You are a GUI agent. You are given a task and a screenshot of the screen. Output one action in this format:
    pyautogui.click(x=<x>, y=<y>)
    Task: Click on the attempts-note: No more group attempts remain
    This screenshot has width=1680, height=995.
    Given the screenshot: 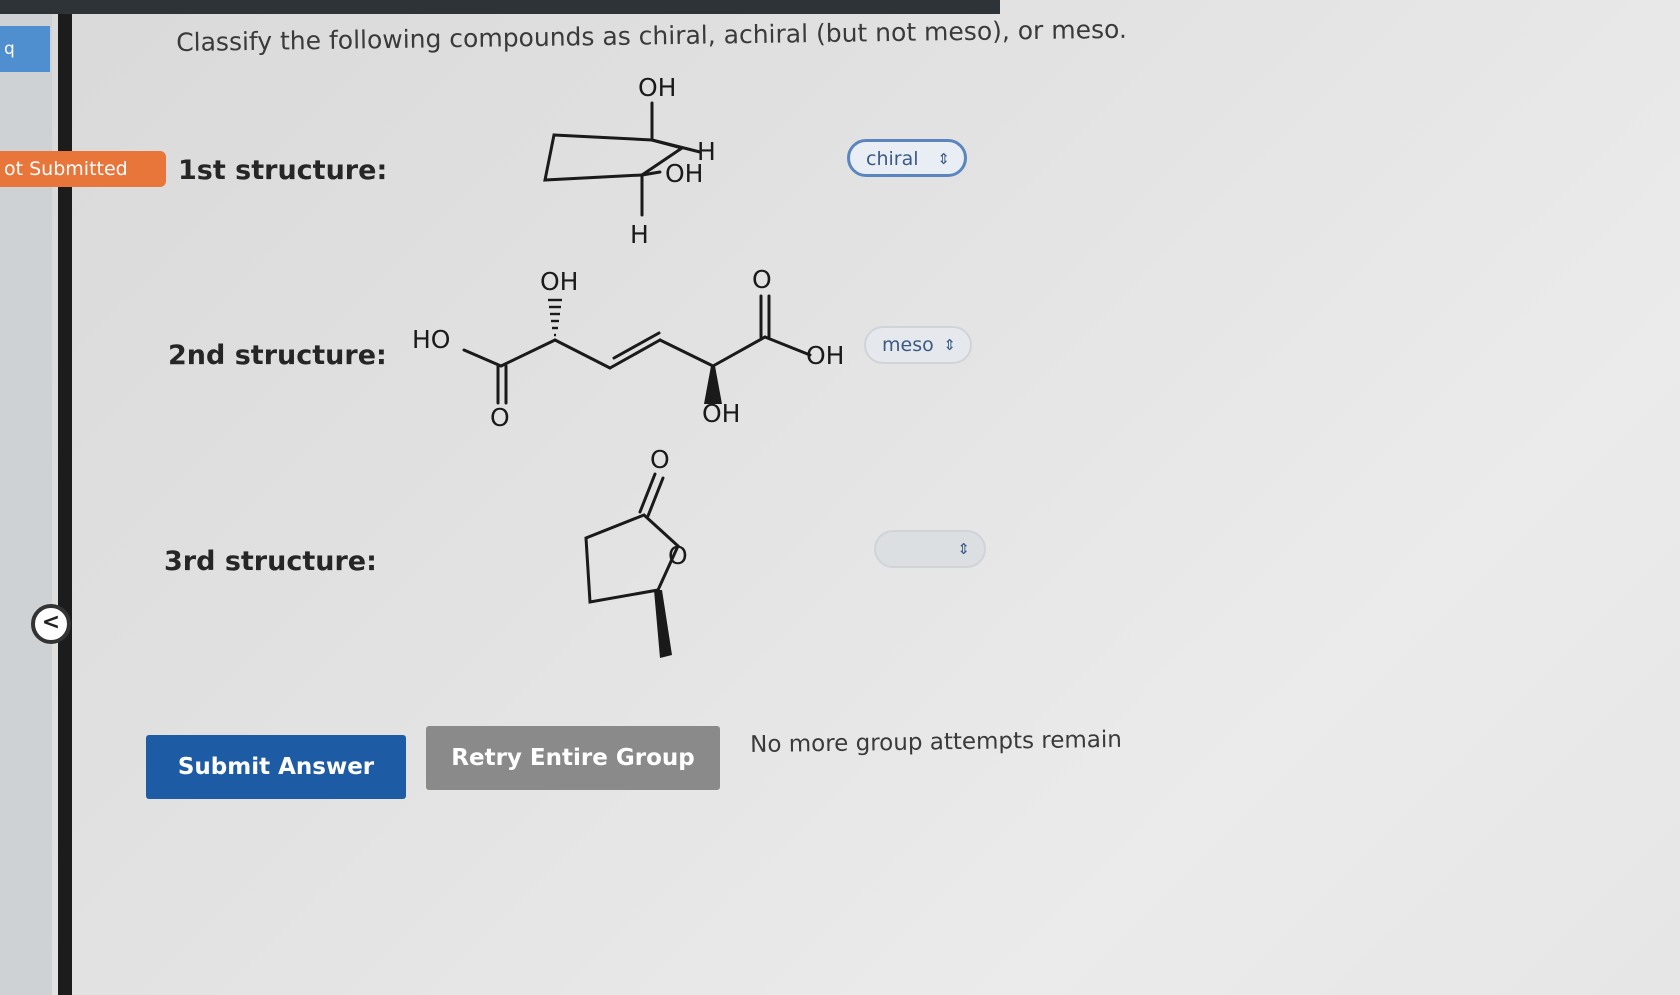 What is the action you would take?
    pyautogui.click(x=936, y=742)
    